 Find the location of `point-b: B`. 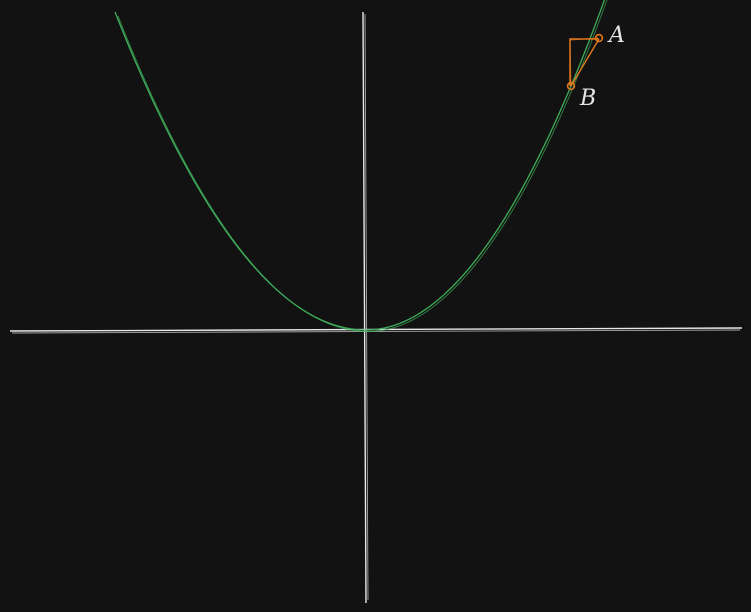

point-b: B is located at coordinates (581, 96).